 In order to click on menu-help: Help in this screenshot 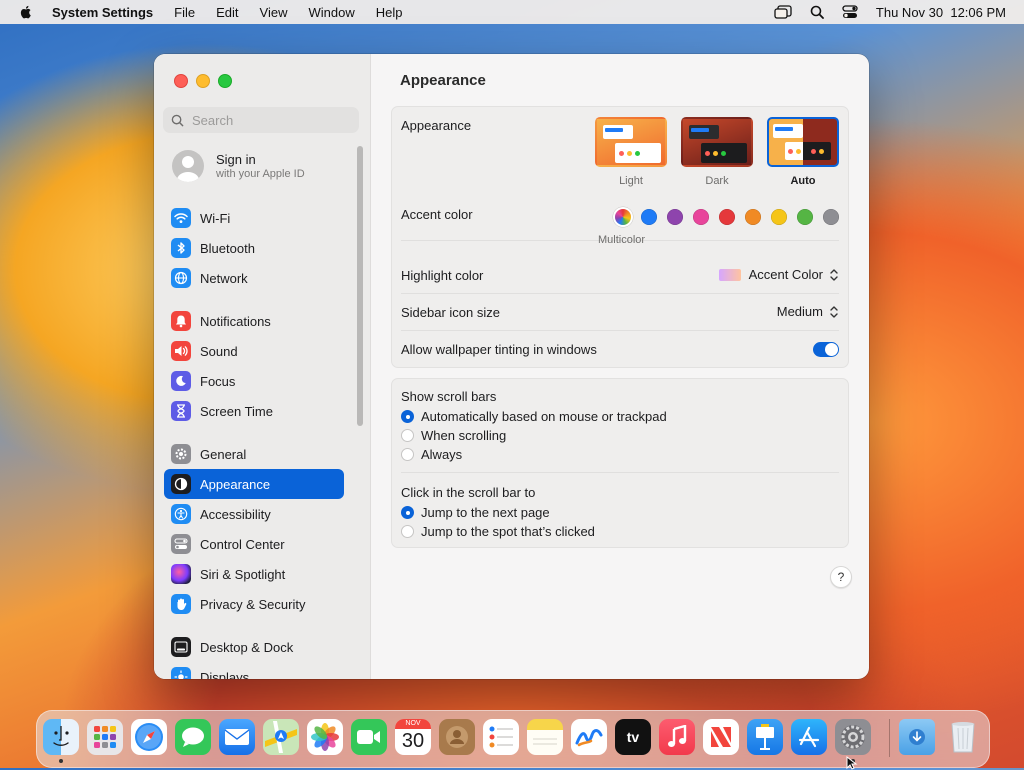, I will do `click(389, 12)`.